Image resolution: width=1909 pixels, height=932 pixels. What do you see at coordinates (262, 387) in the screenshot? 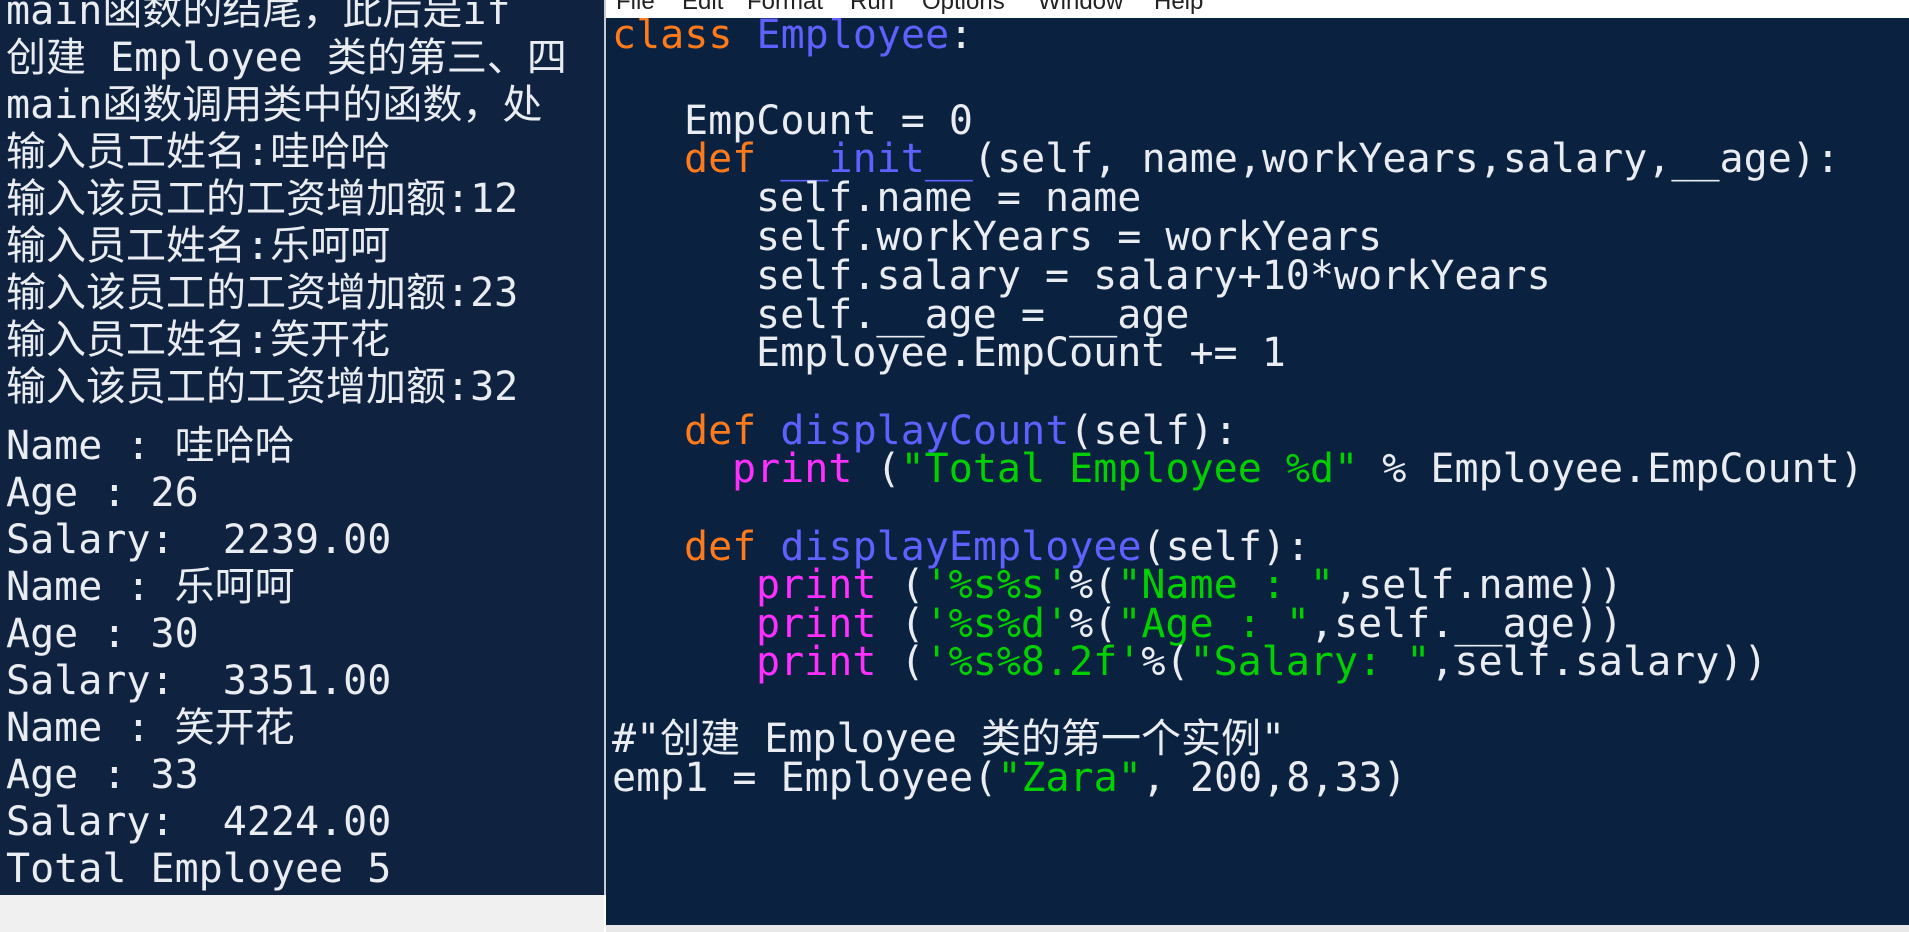
I see `shell-output-line: 输入该员工的工资增加额:32` at bounding box center [262, 387].